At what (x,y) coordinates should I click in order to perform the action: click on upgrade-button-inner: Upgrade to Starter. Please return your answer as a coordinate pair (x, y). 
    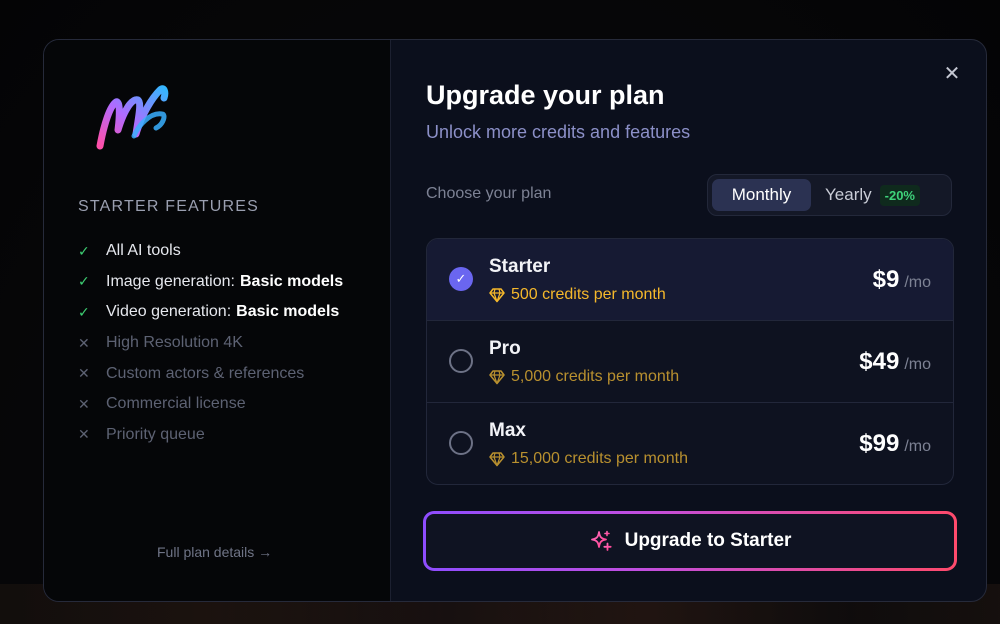
    Looking at the image, I should click on (690, 541).